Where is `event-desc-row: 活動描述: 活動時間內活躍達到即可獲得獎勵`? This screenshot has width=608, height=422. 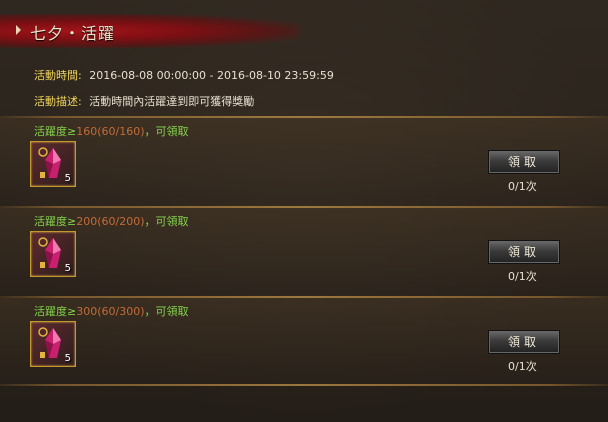
event-desc-row: 活動描述: 活動時間內活躍達到即可獲得獎勵 is located at coordinates (144, 101).